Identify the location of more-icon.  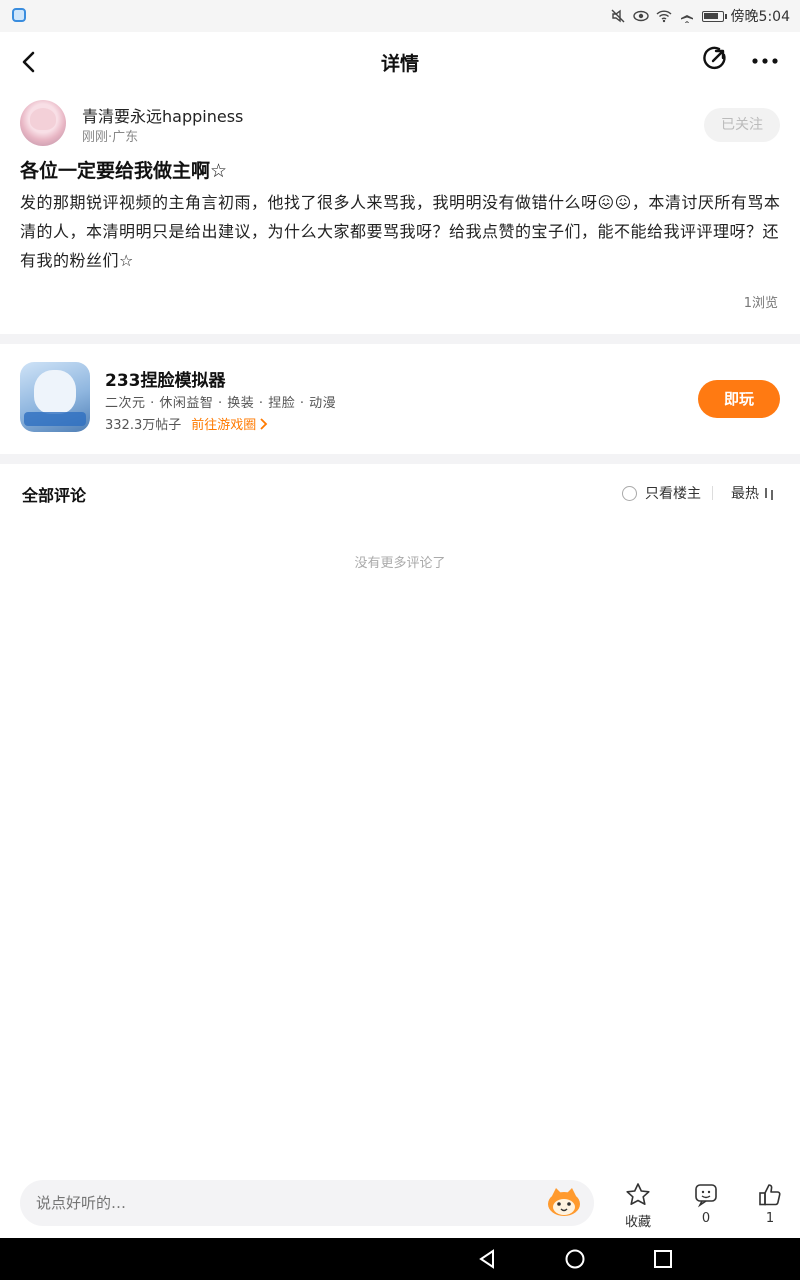
(765, 61).